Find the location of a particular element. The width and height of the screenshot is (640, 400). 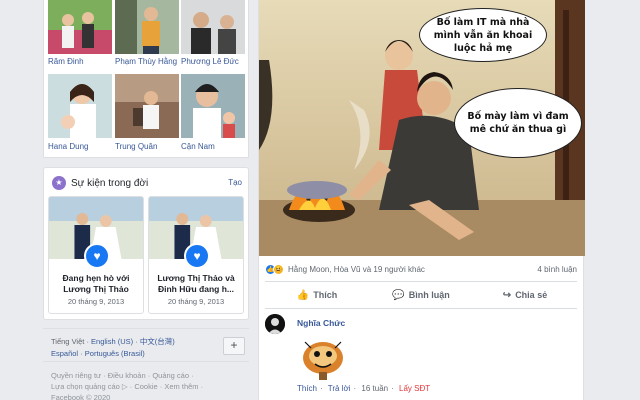

comment-icon: 💬 is located at coordinates (398, 295).